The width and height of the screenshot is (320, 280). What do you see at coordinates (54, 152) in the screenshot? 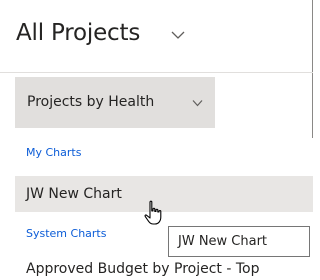
I see `group-header-my-charts: My Charts` at bounding box center [54, 152].